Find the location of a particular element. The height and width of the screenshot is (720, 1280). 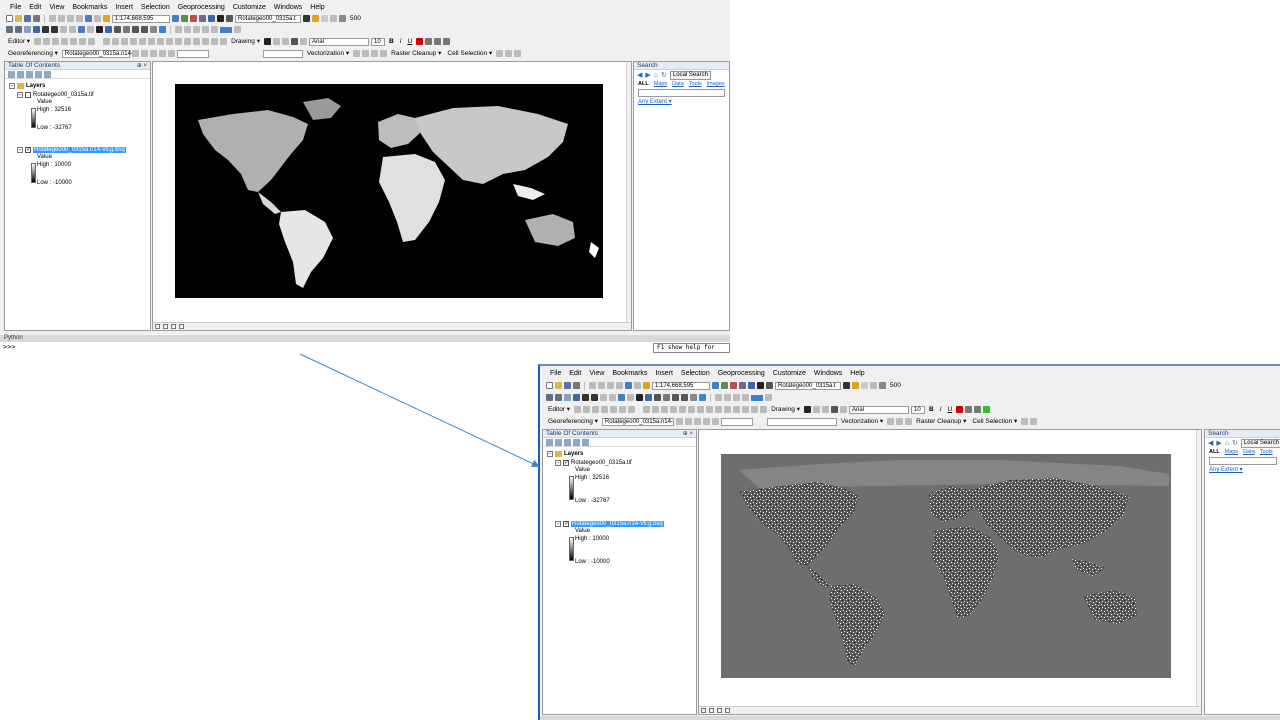

layout-view-icon is located at coordinates (711, 710).